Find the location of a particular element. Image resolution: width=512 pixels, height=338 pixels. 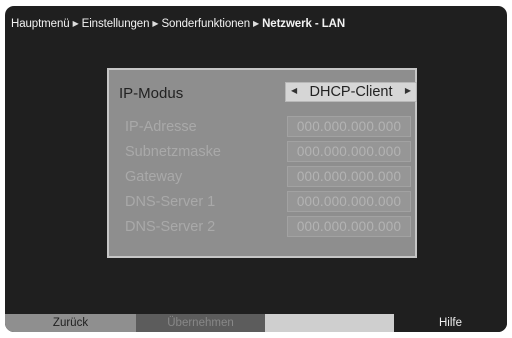

ip-mode-selector: ◀ DHCP-Client ▶ is located at coordinates (351, 92).